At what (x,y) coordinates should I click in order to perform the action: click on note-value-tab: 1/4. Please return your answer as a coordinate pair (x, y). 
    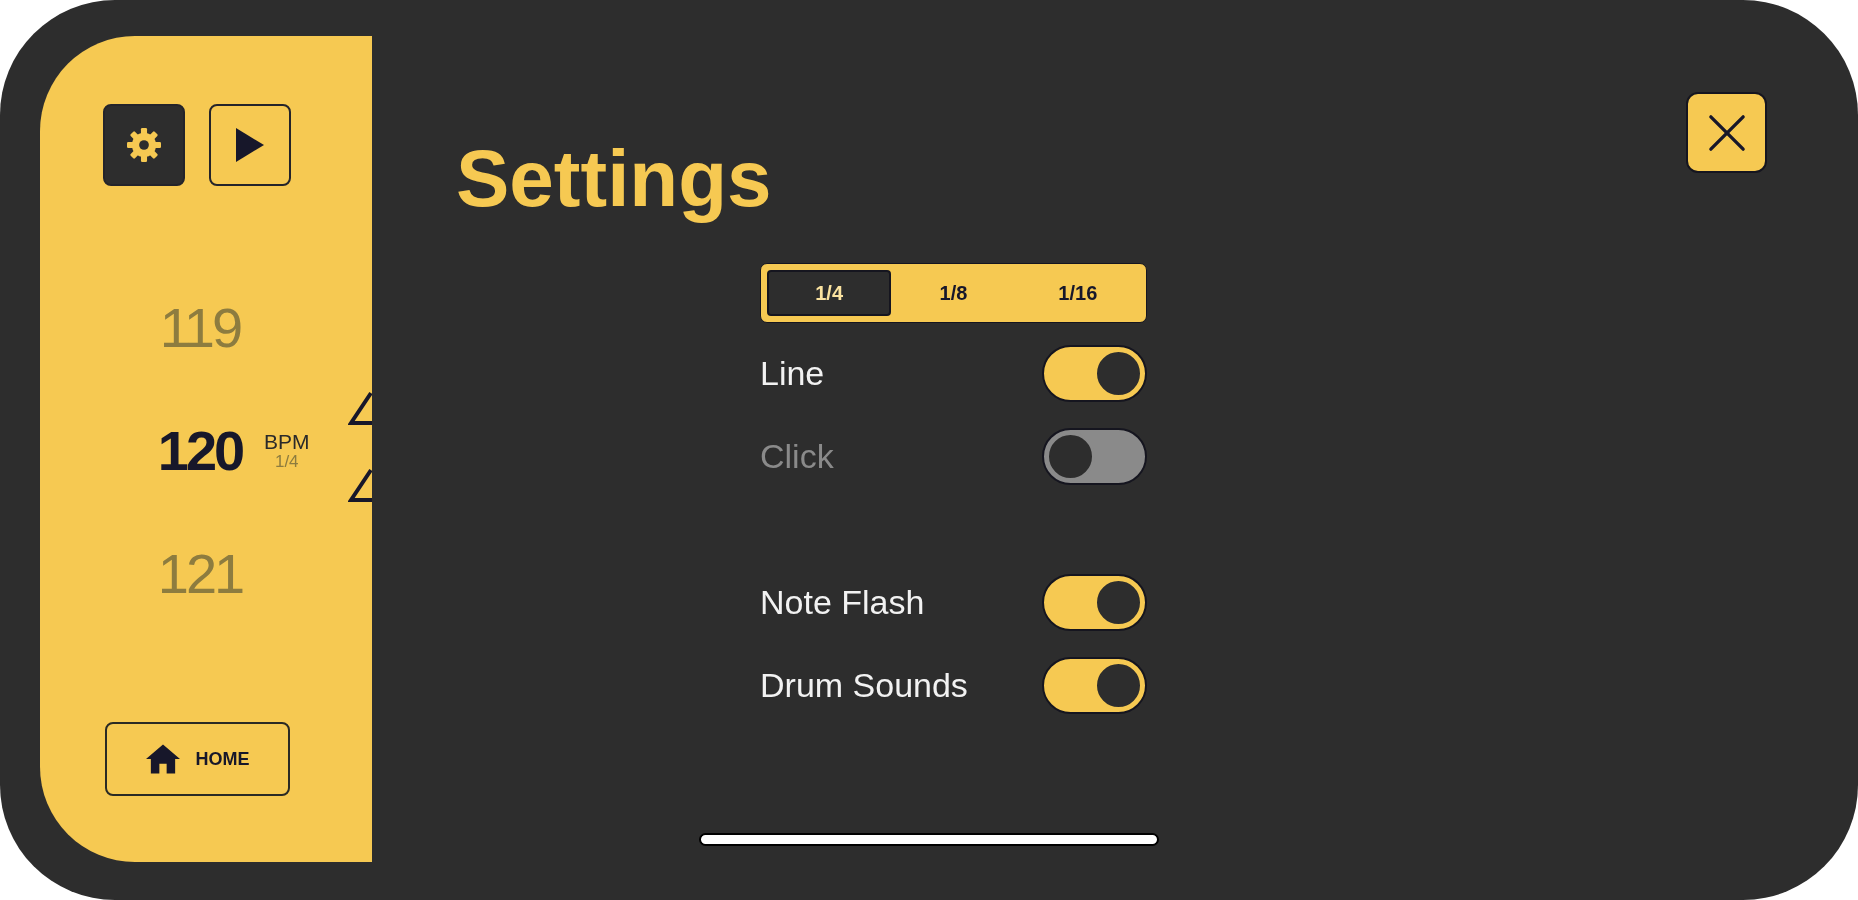
    Looking at the image, I should click on (829, 293).